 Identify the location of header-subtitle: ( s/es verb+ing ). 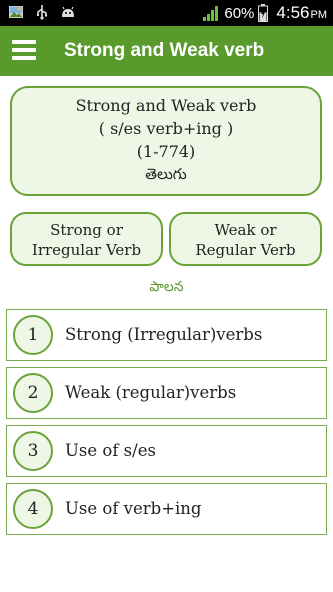
(166, 128).